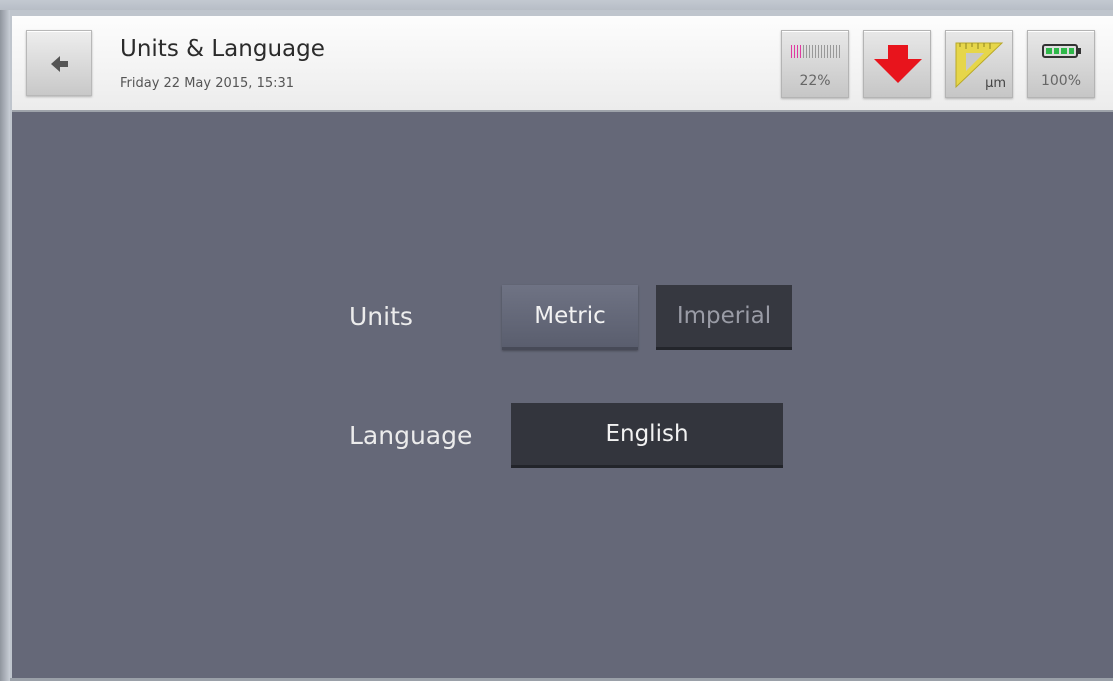  I want to click on window-left-edge, so click(5, 345).